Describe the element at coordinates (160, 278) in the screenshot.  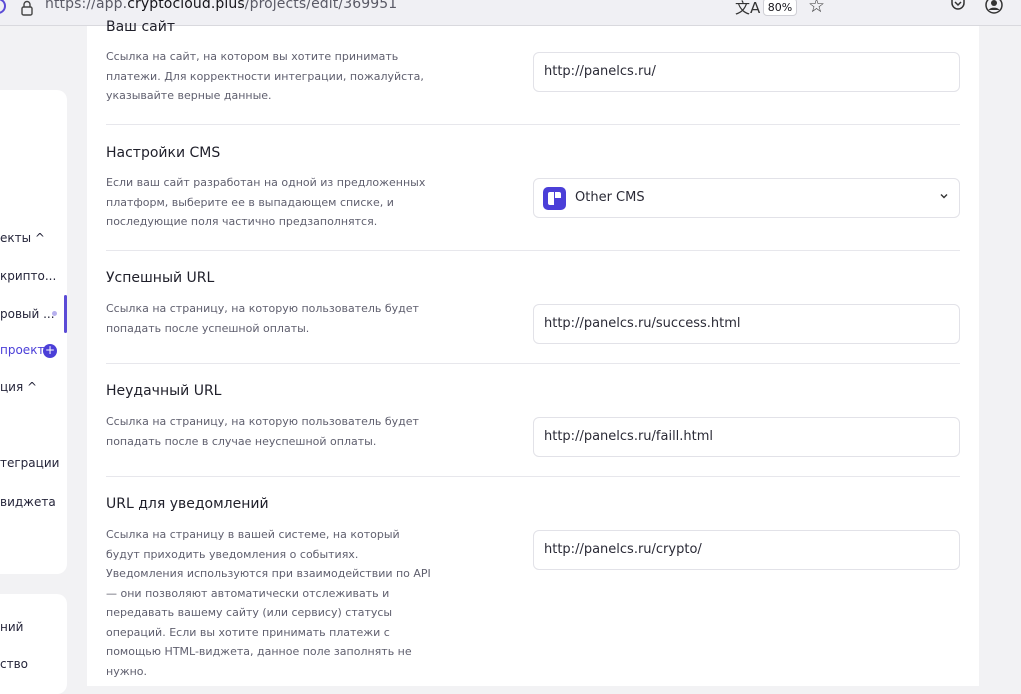
I see `section-title-success-url: Успешный URL` at that location.